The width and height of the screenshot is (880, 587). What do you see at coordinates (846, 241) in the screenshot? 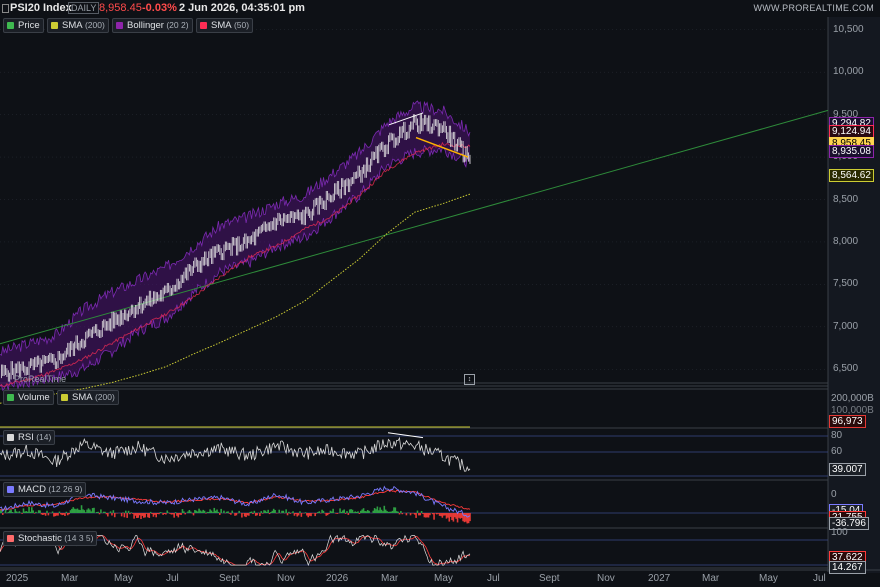
I see `y-tick-label: 8,000` at bounding box center [846, 241].